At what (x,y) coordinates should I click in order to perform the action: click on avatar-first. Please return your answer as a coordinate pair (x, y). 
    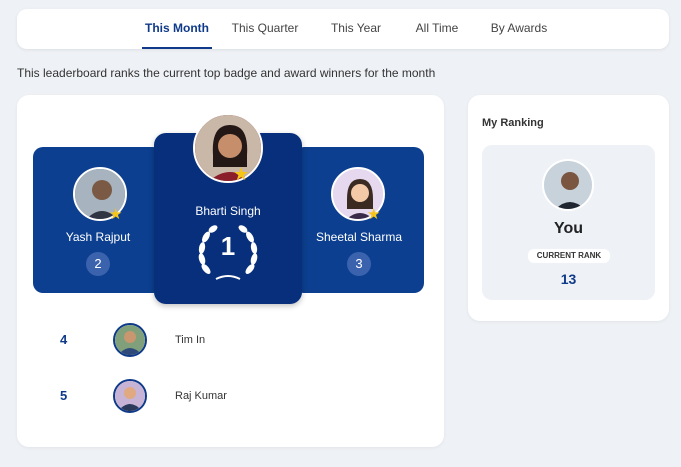
    Looking at the image, I should click on (228, 148).